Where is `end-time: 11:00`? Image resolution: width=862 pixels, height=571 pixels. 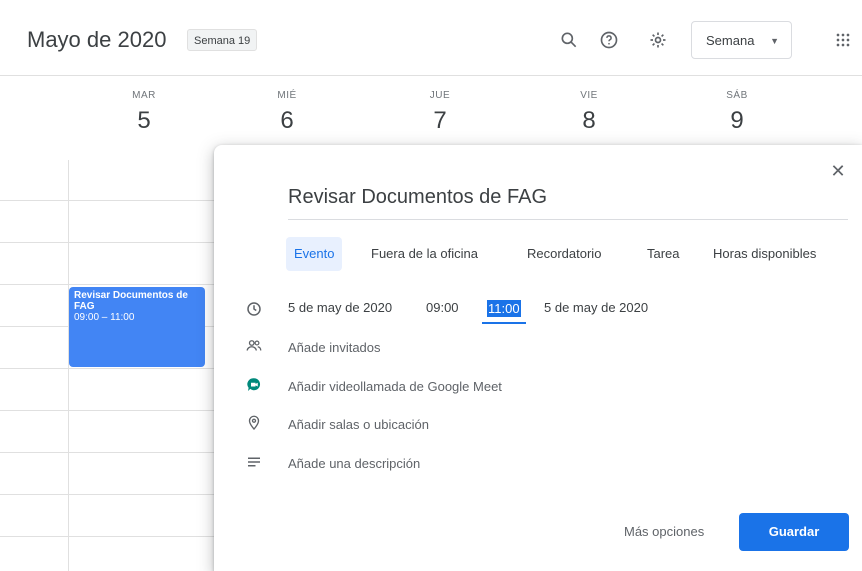 end-time: 11:00 is located at coordinates (504, 308).